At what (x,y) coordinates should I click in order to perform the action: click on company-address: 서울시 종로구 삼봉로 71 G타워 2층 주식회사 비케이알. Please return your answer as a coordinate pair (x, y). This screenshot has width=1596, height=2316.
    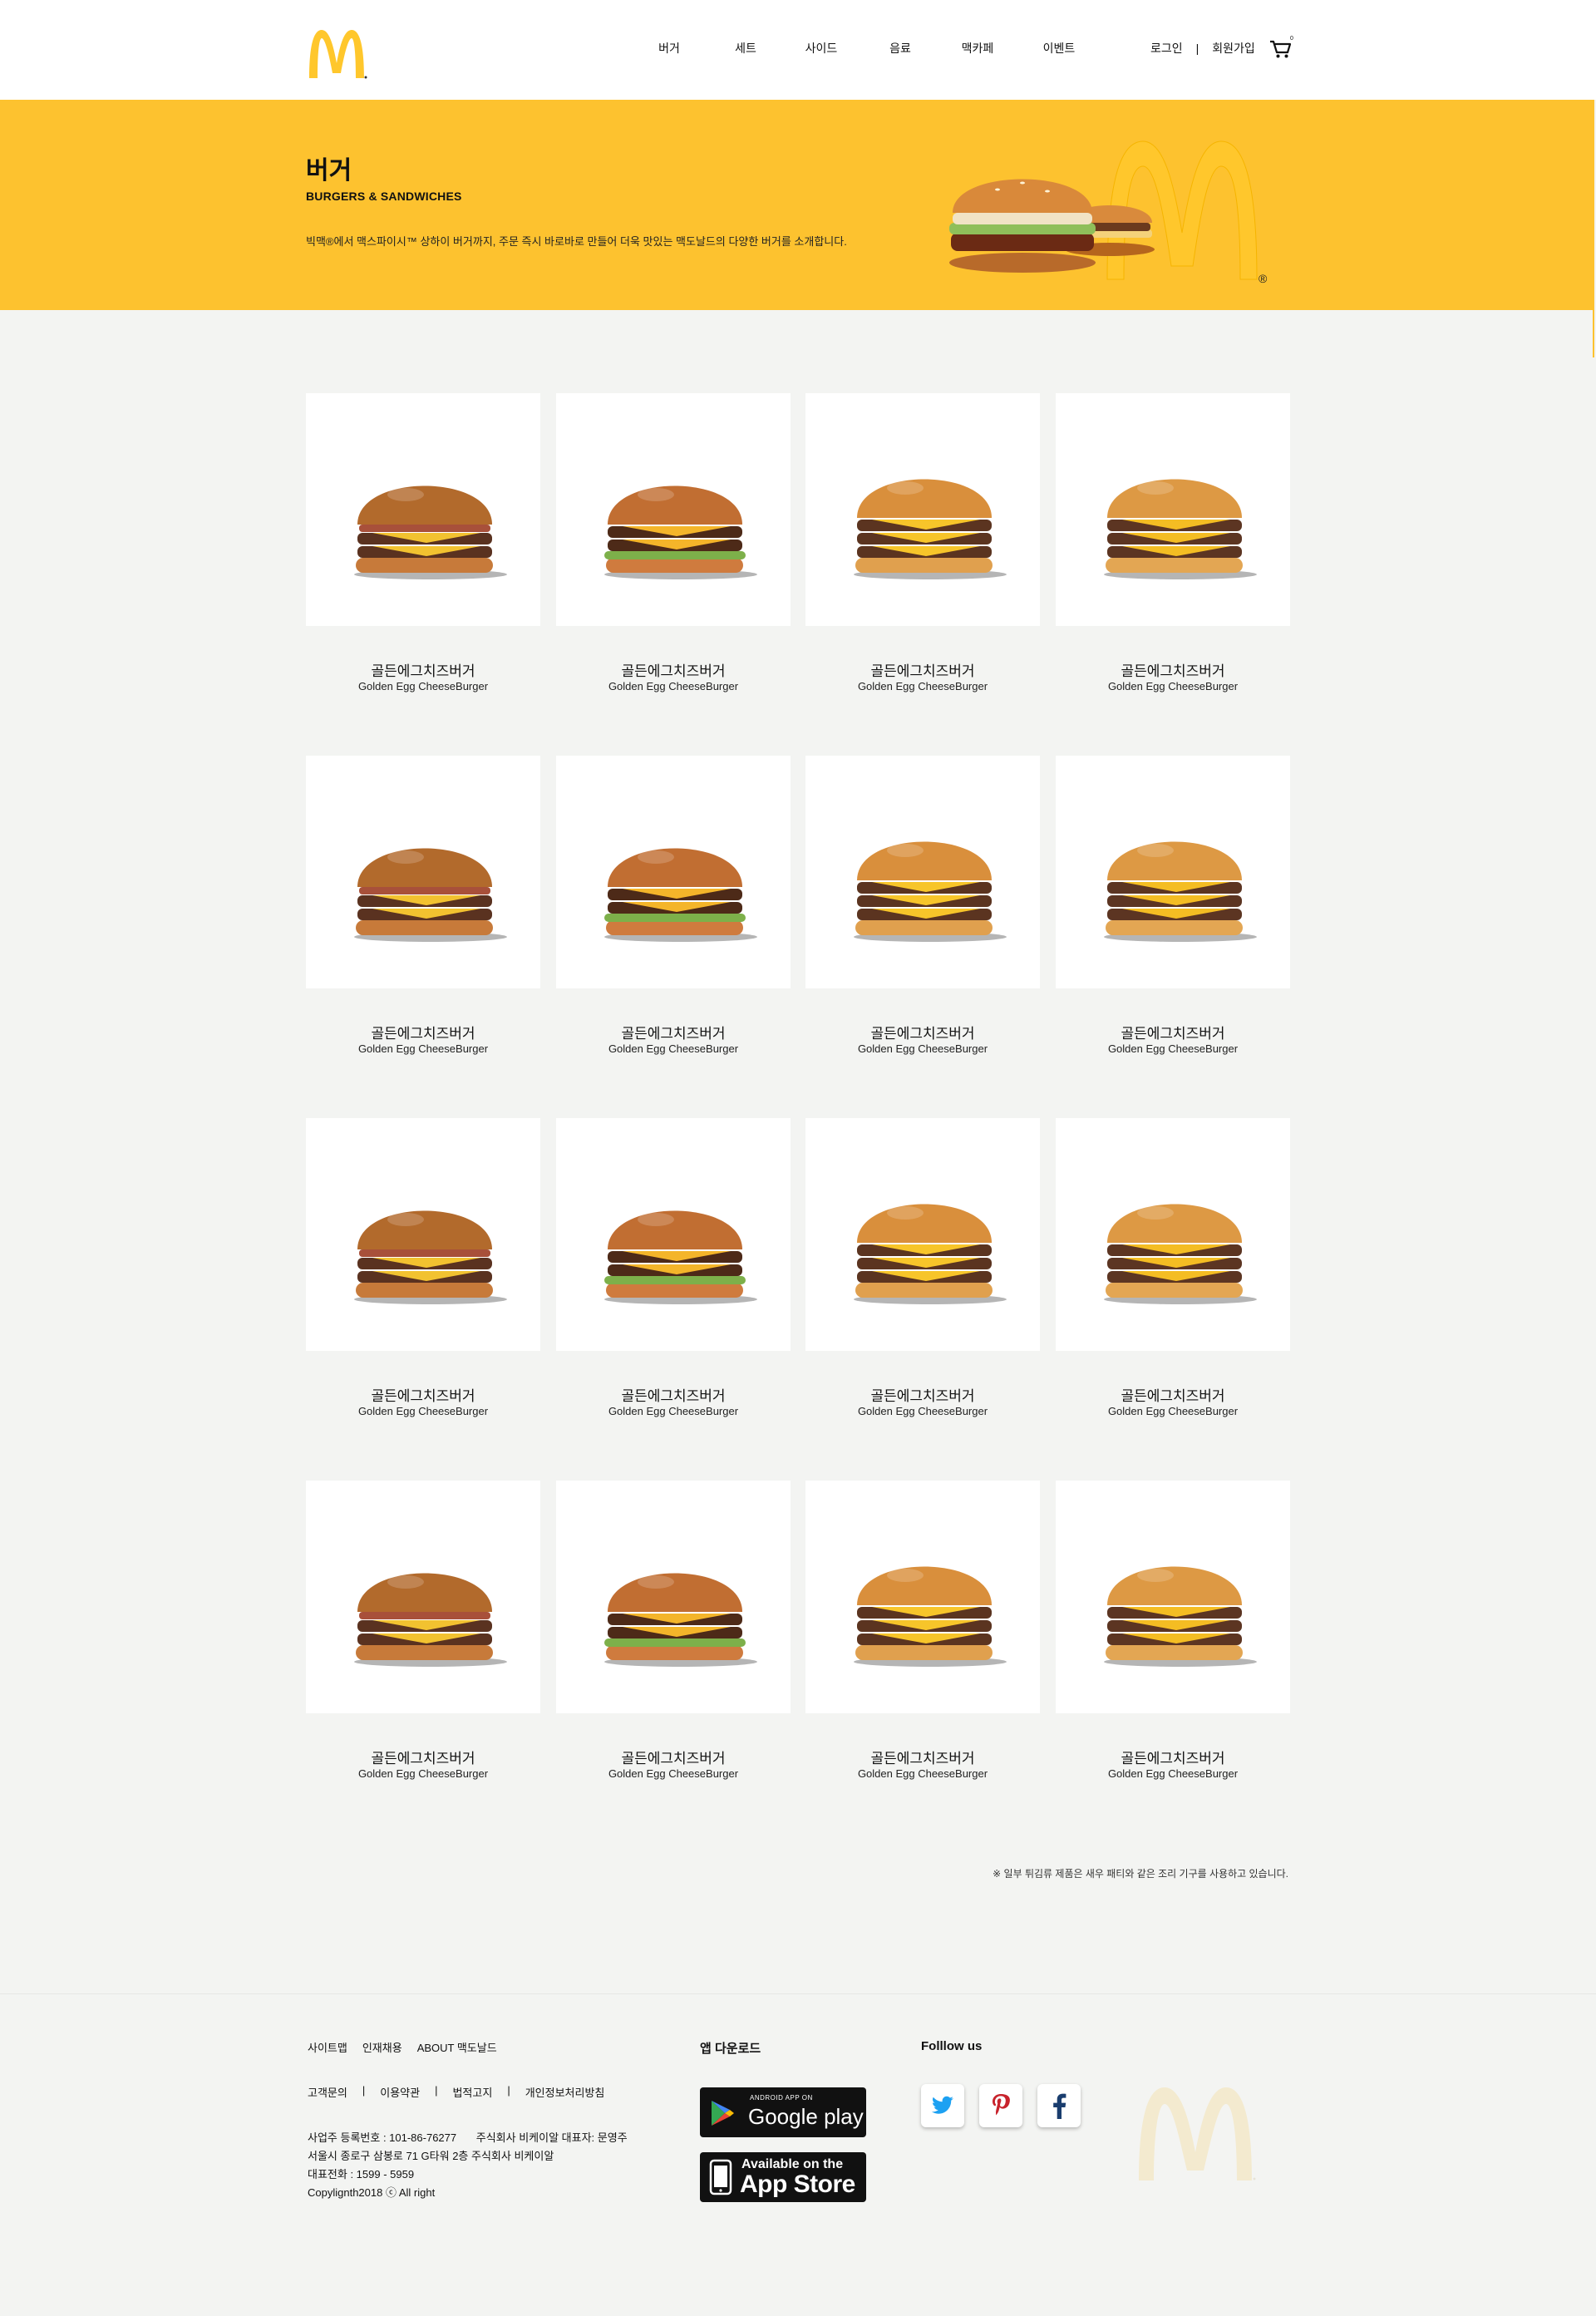
    Looking at the image, I should click on (431, 2156).